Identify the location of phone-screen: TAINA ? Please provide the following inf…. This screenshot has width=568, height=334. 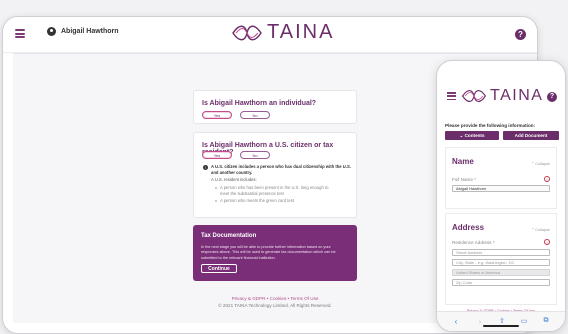
(501, 200).